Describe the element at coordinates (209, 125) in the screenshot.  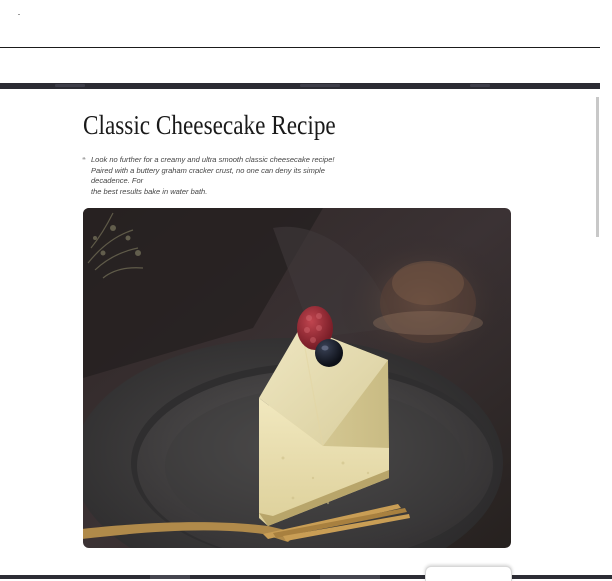
I see `page-title: Classic Cheesecake Recipe` at that location.